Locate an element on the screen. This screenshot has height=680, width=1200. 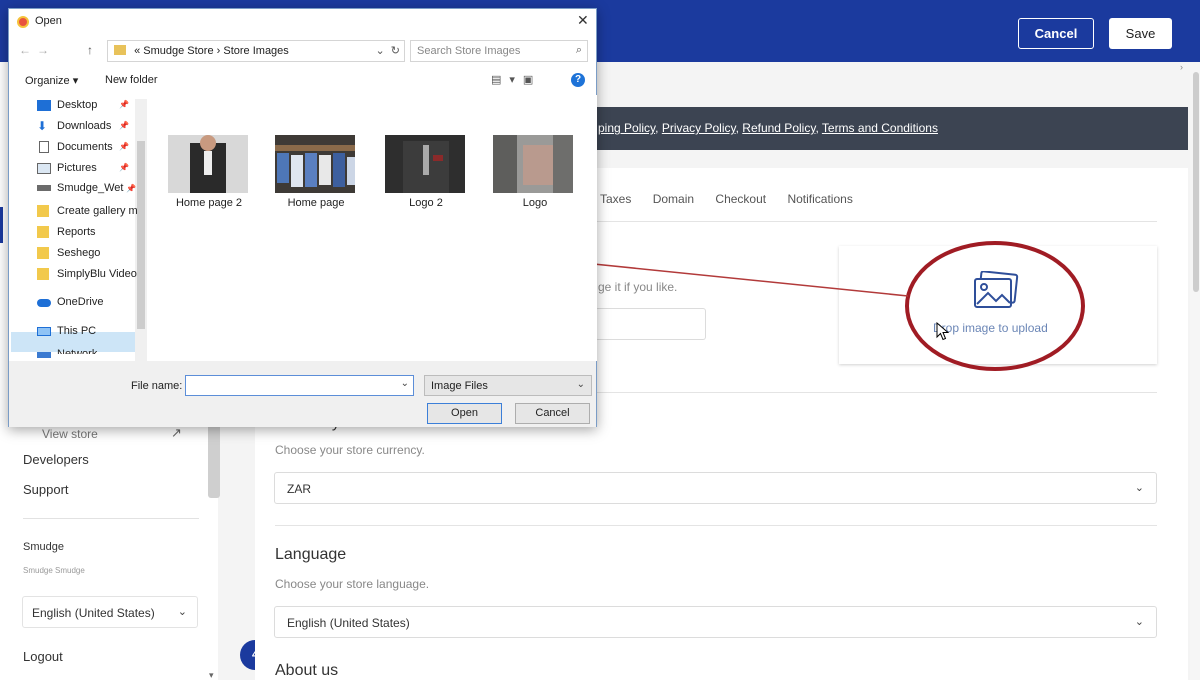
nav-item-downloads: Downloads is located at coordinates (84, 126).